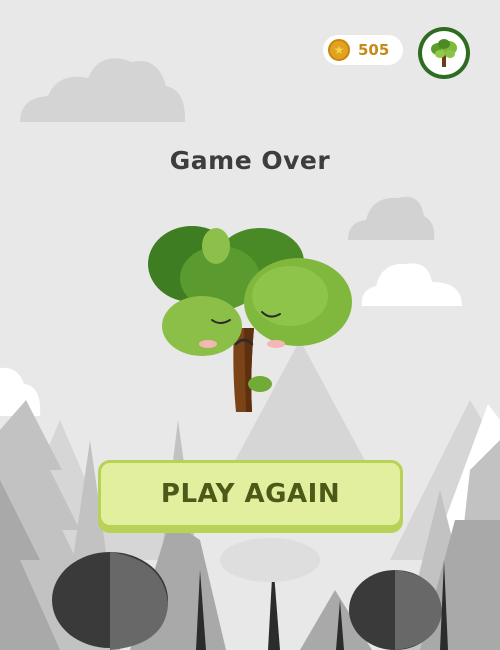 Image resolution: width=500 pixels, height=650 pixels. What do you see at coordinates (250, 319) in the screenshot?
I see `sad-tree-character` at bounding box center [250, 319].